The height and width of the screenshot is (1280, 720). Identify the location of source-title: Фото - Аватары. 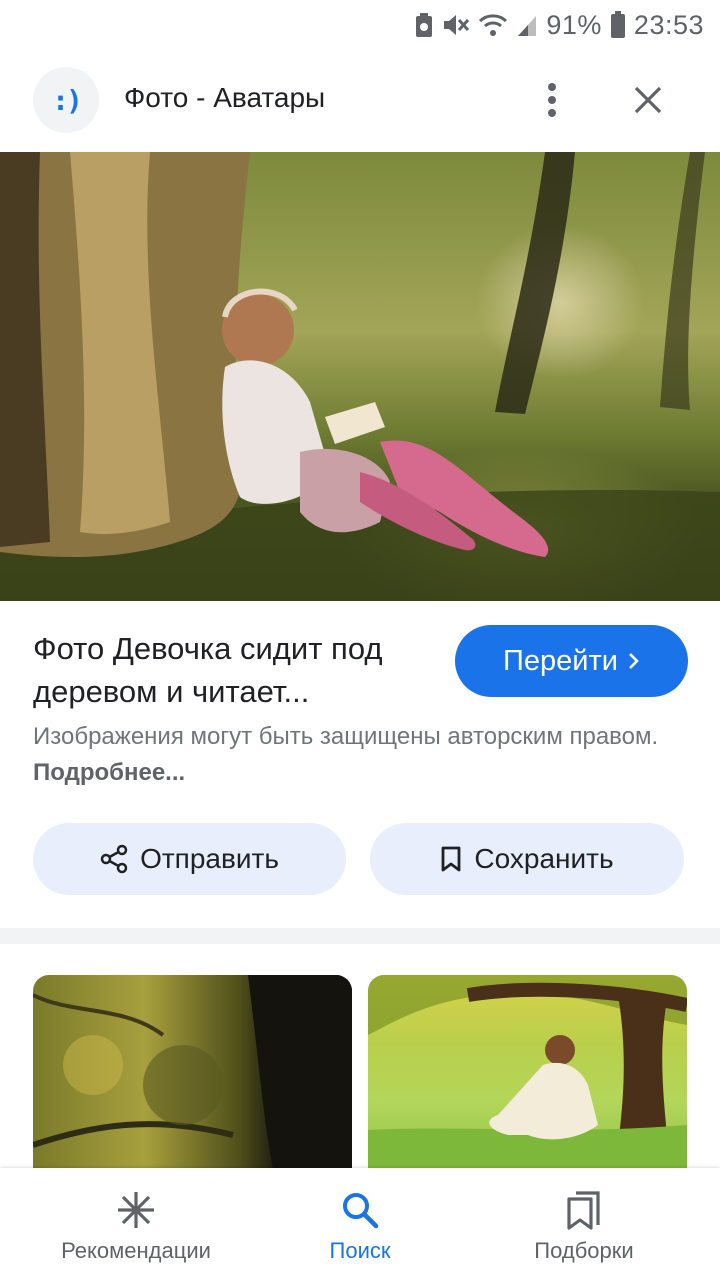
(224, 98).